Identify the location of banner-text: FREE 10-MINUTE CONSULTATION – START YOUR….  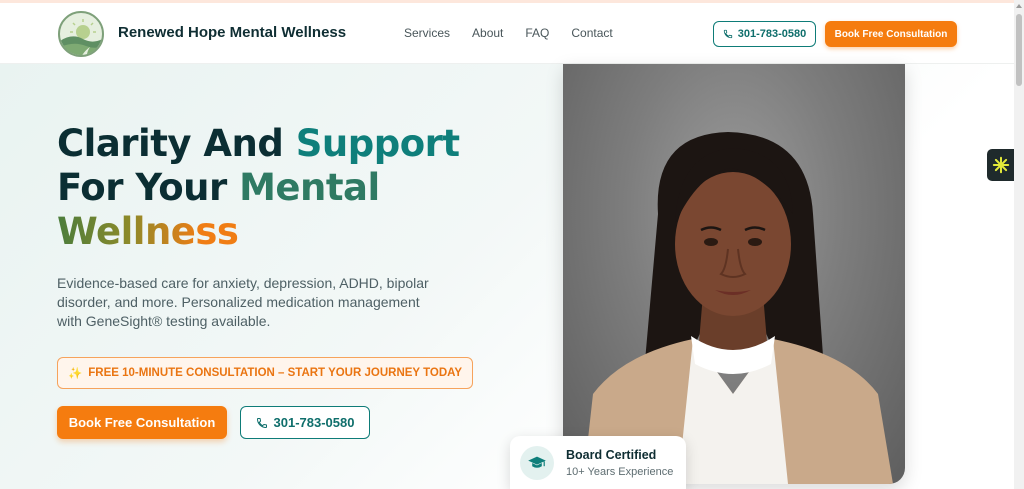
(275, 373).